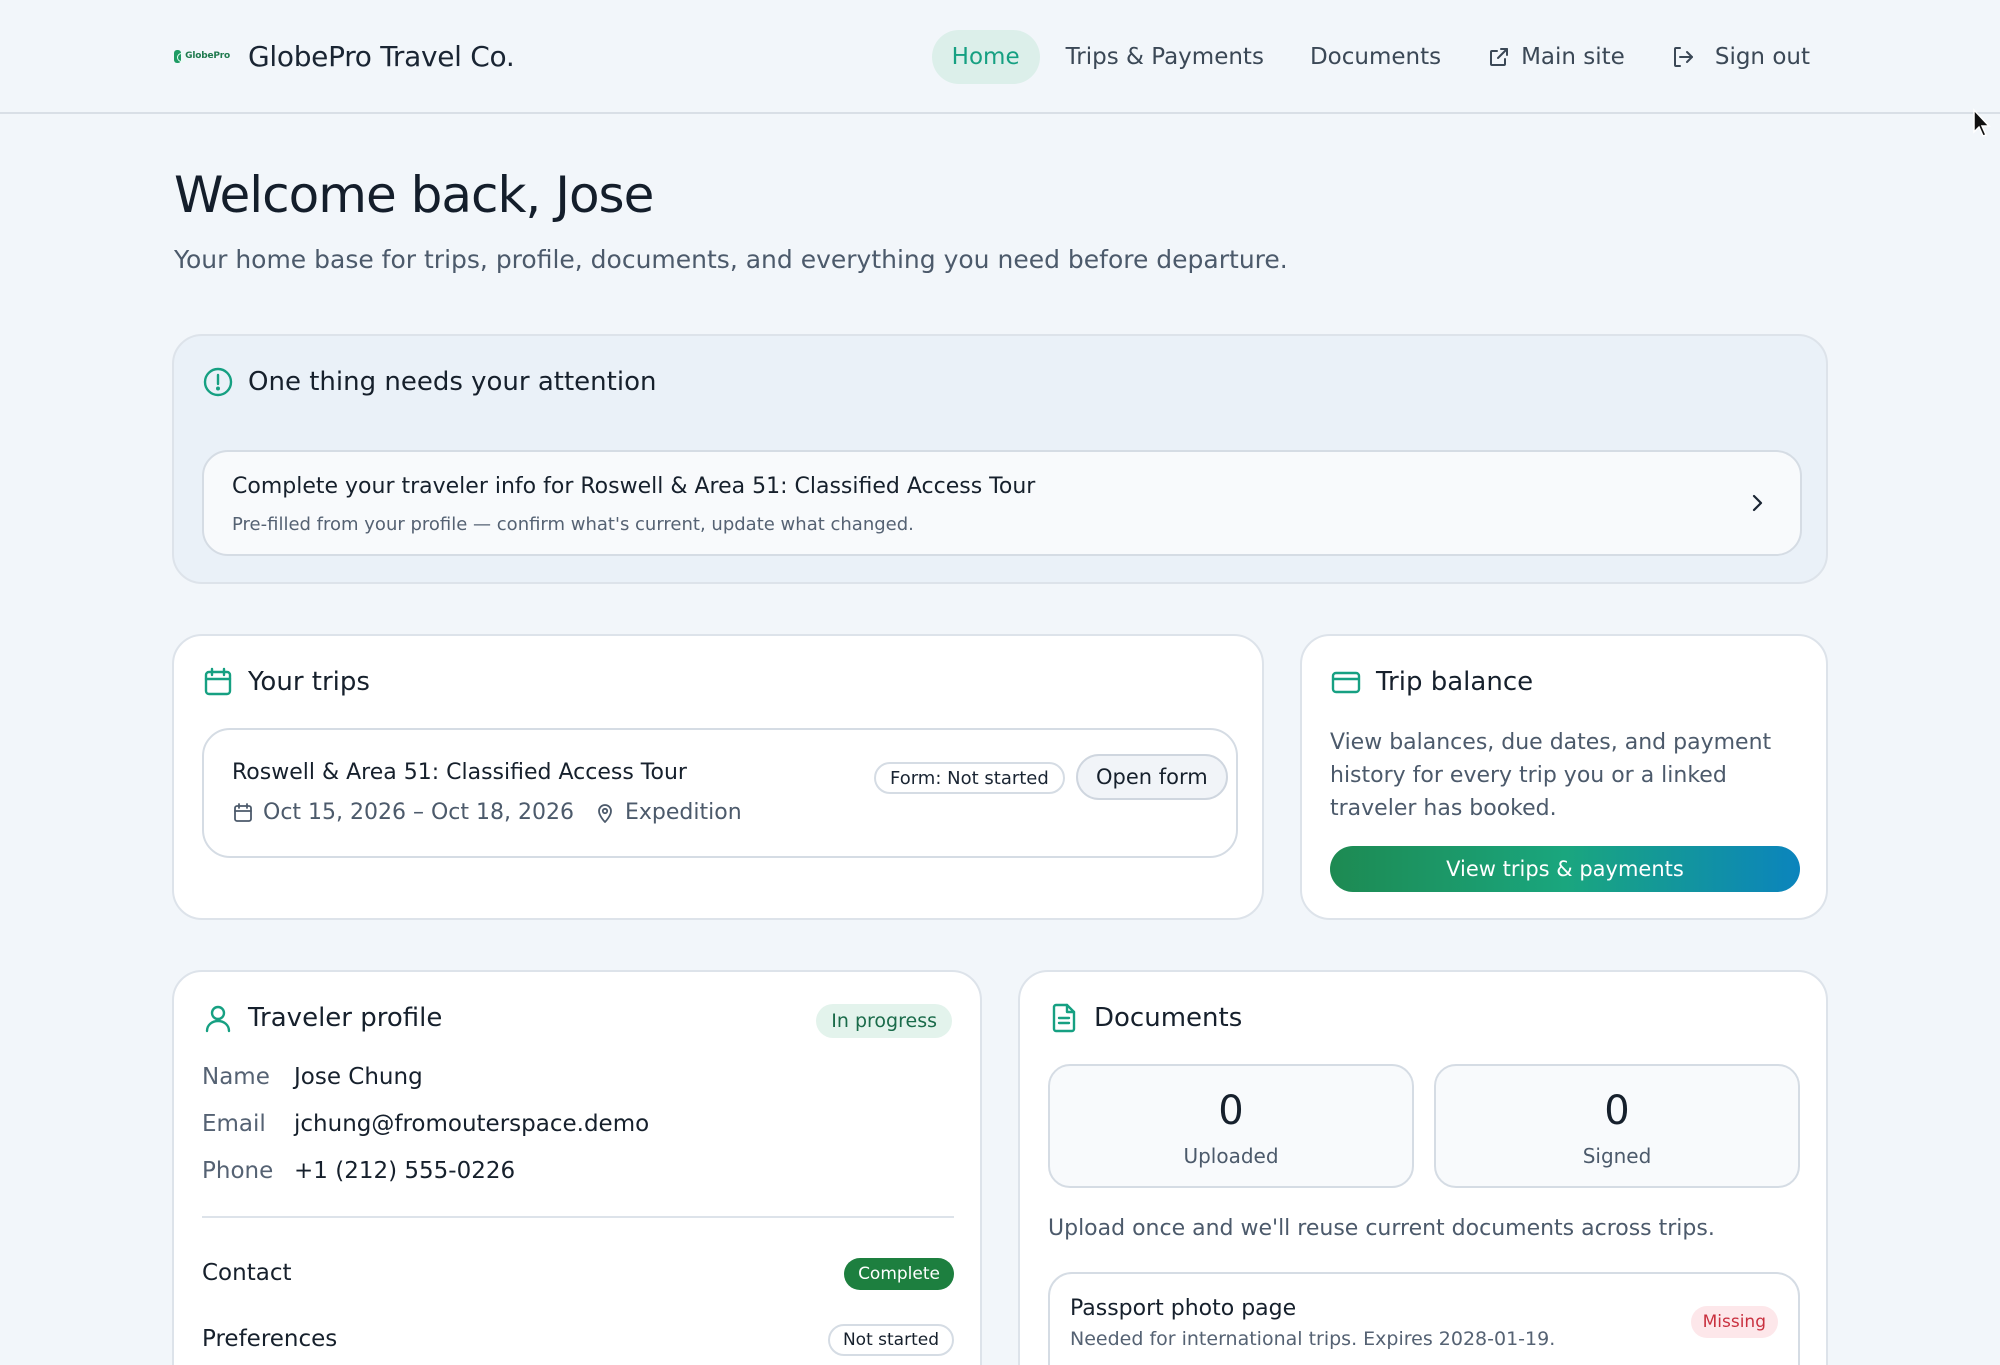  I want to click on external-link-icon, so click(1499, 57).